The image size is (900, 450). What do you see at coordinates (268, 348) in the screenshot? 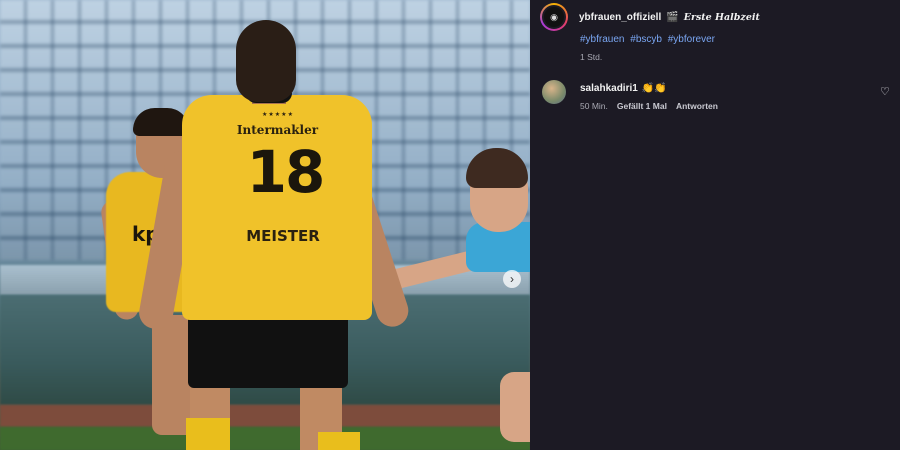
I see `player-18-shorts` at bounding box center [268, 348].